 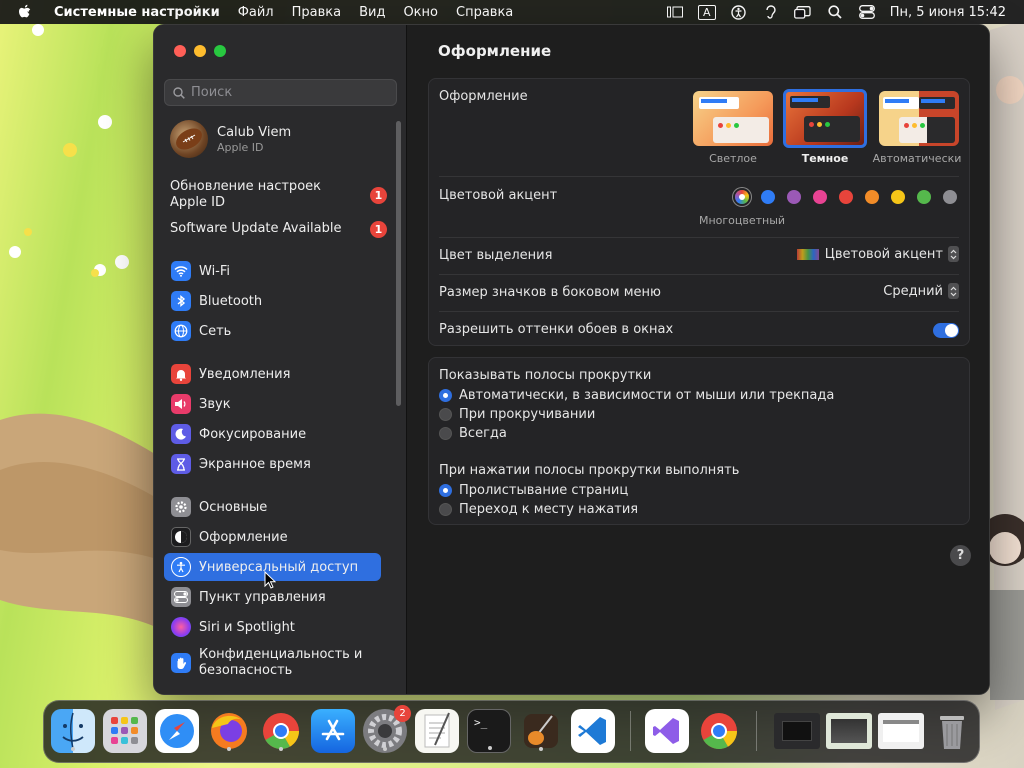 What do you see at coordinates (180, 51) in the screenshot?
I see `close-window-button` at bounding box center [180, 51].